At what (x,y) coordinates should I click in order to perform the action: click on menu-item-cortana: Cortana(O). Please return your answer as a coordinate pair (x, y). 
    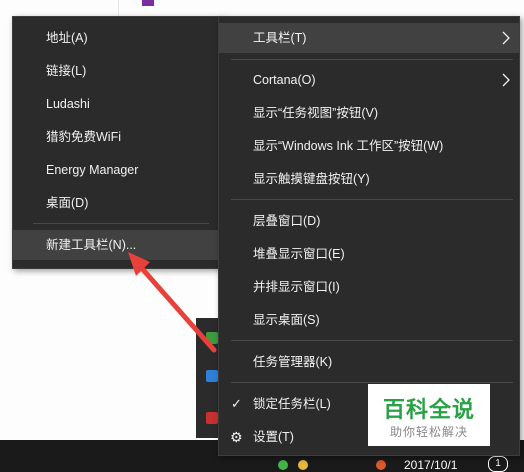
    Looking at the image, I should click on (369, 80).